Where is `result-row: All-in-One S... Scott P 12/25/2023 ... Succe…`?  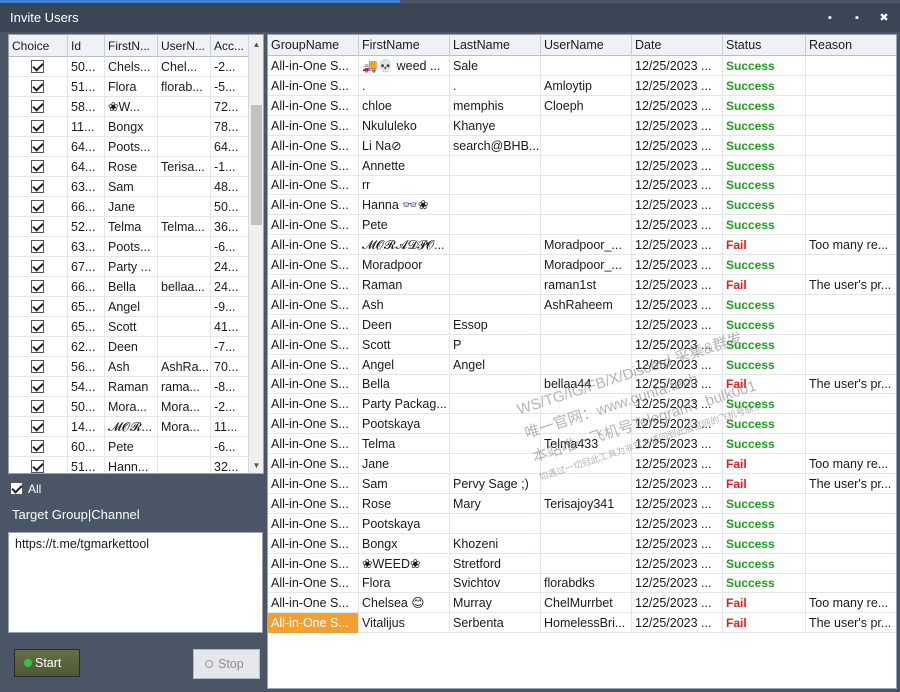
result-row: All-in-One S... Scott P 12/25/2023 ... Succe… is located at coordinates (582, 344).